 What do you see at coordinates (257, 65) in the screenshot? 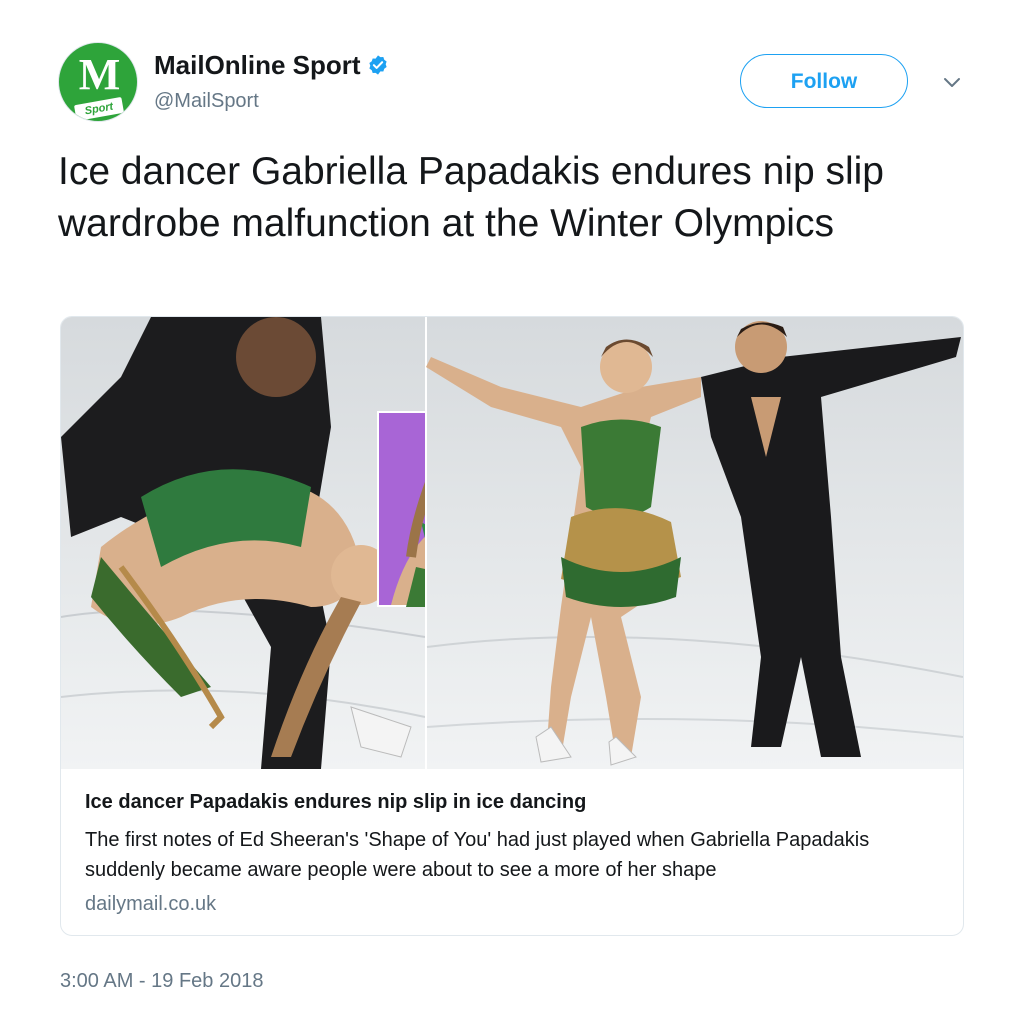
I see `display-name: MailOnline Sport` at bounding box center [257, 65].